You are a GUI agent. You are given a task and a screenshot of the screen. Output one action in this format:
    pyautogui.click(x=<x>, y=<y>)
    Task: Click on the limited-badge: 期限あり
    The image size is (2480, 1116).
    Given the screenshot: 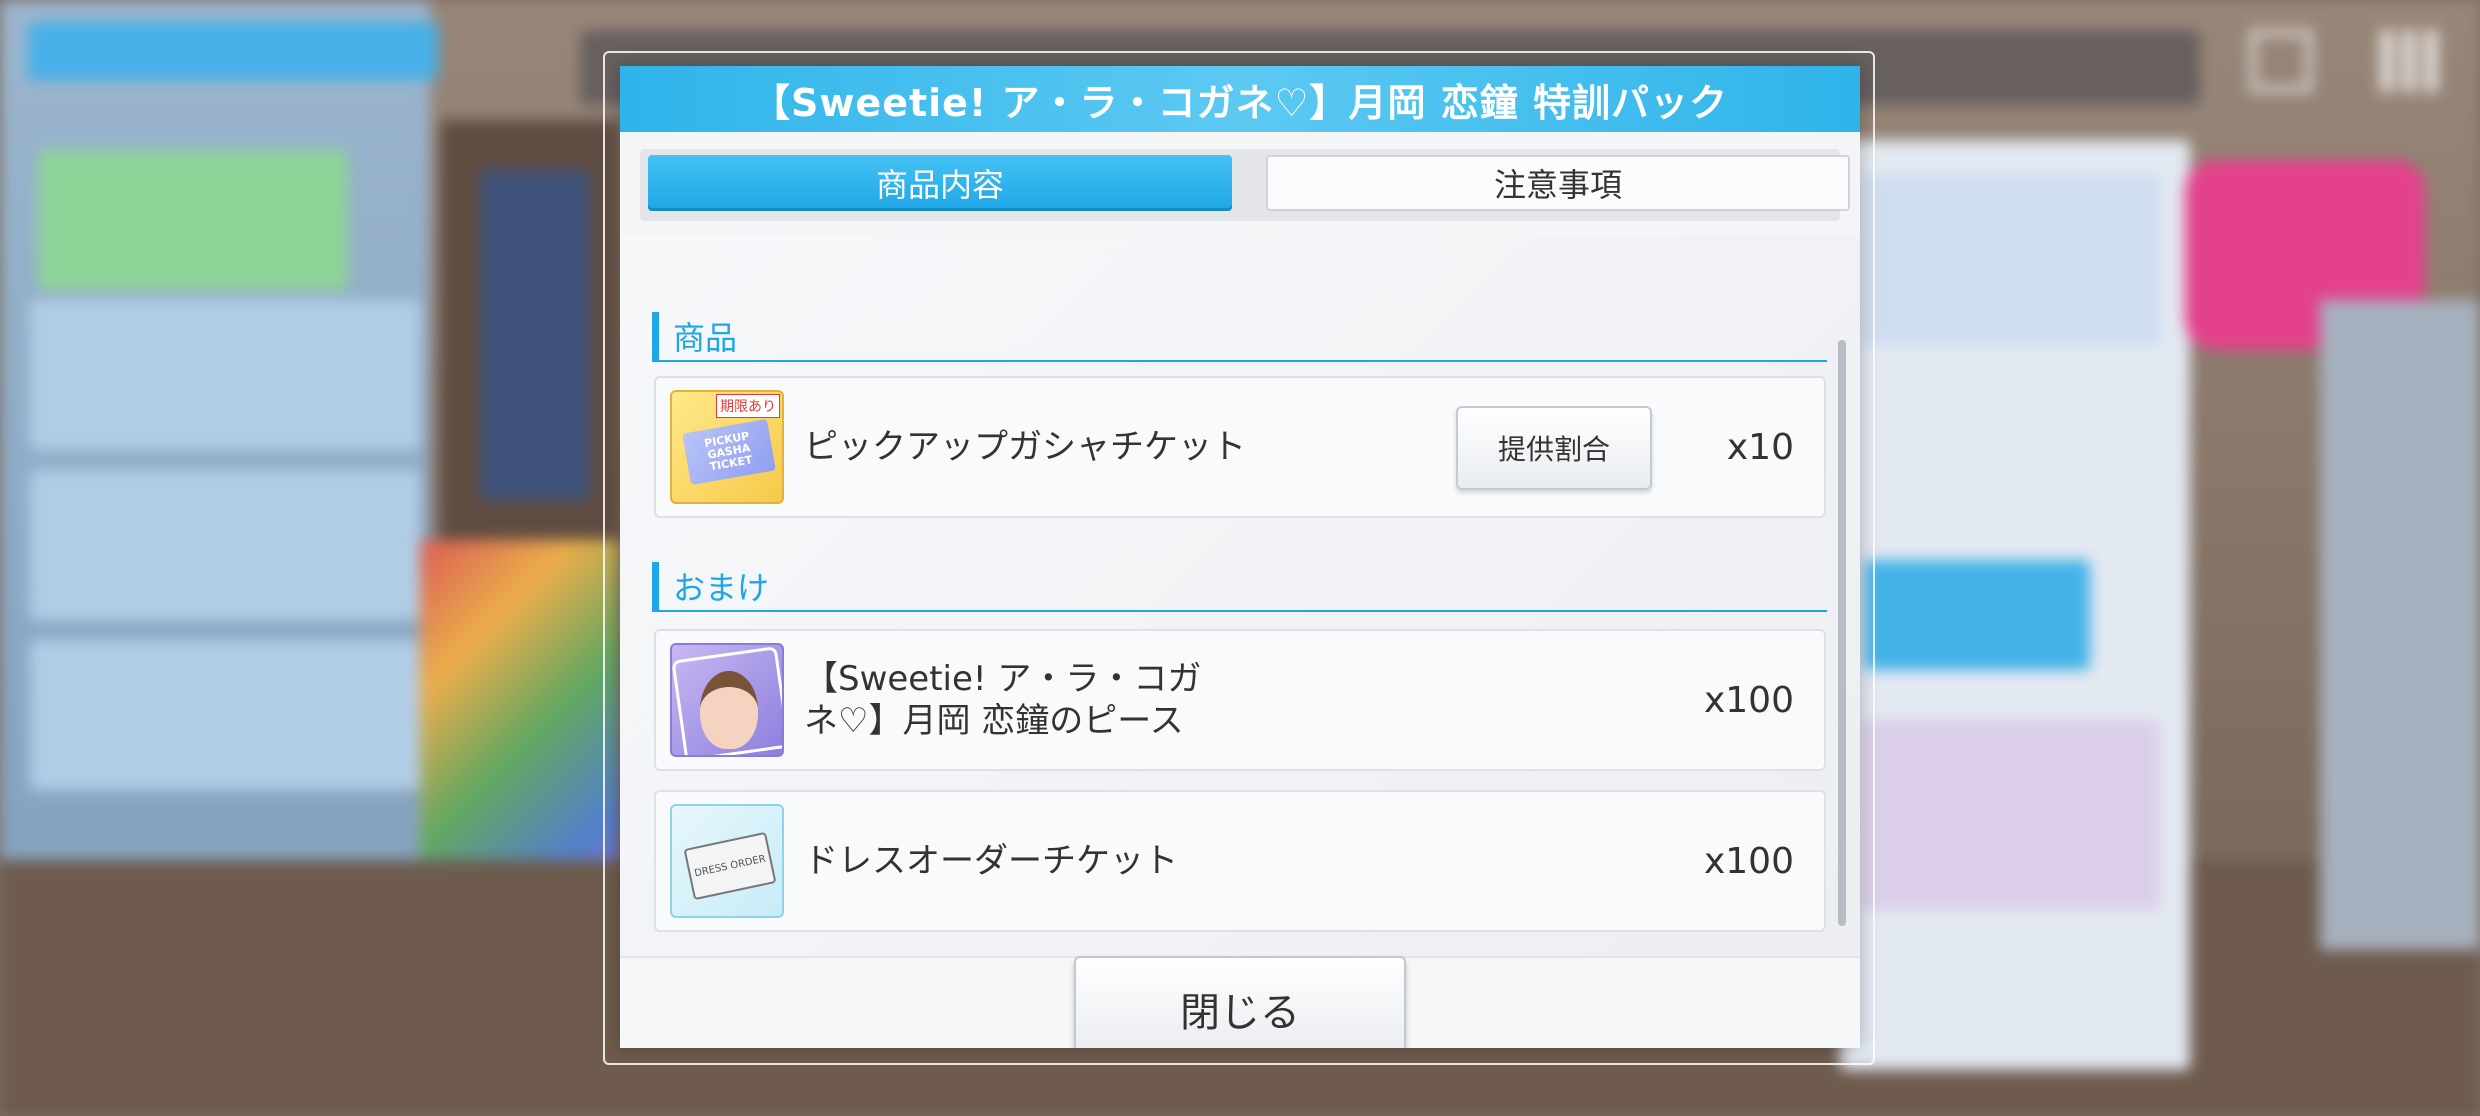 What is the action you would take?
    pyautogui.click(x=748, y=406)
    